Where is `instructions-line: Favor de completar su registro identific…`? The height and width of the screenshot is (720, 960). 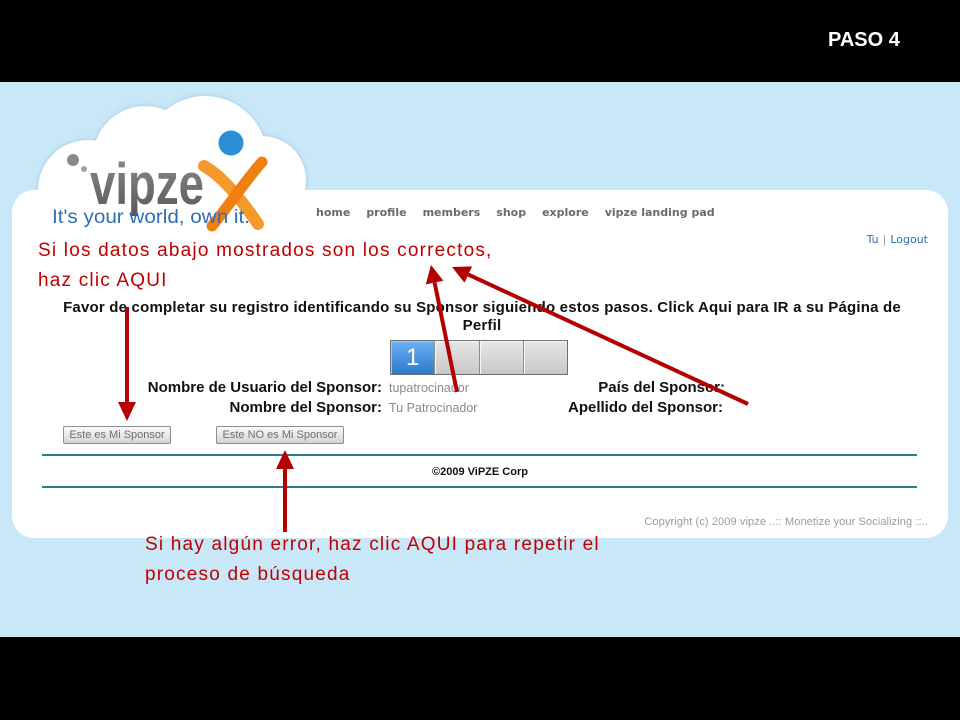
instructions-line: Favor de completar su registro identific… is located at coordinates (482, 307).